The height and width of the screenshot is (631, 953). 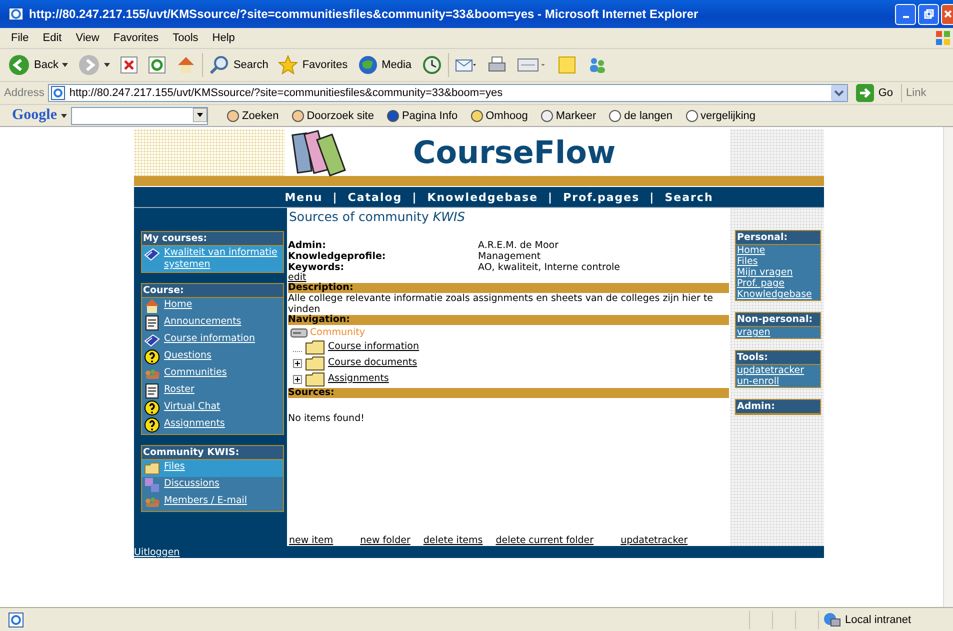 I want to click on menu-item: View, so click(x=87, y=38).